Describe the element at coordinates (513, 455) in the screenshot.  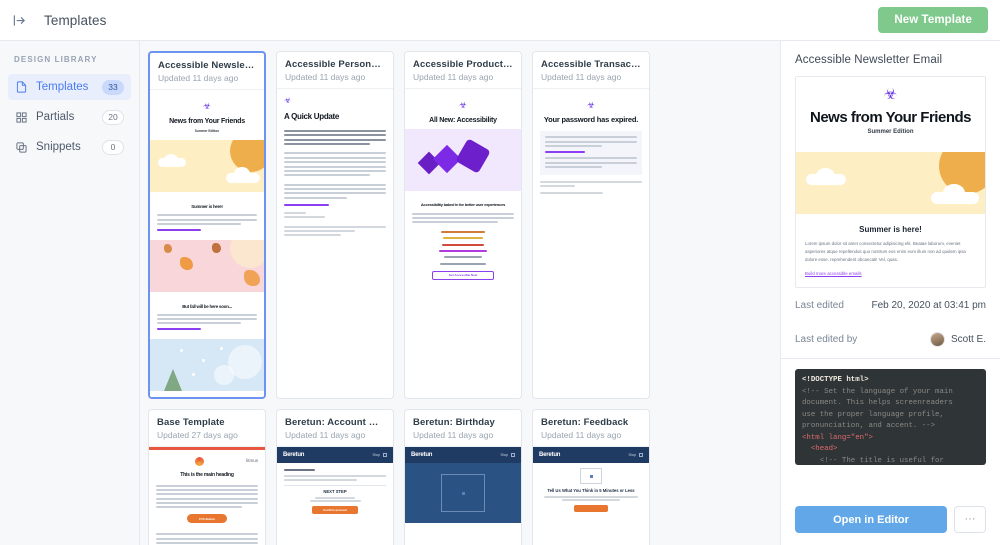
I see `cart-icon` at that location.